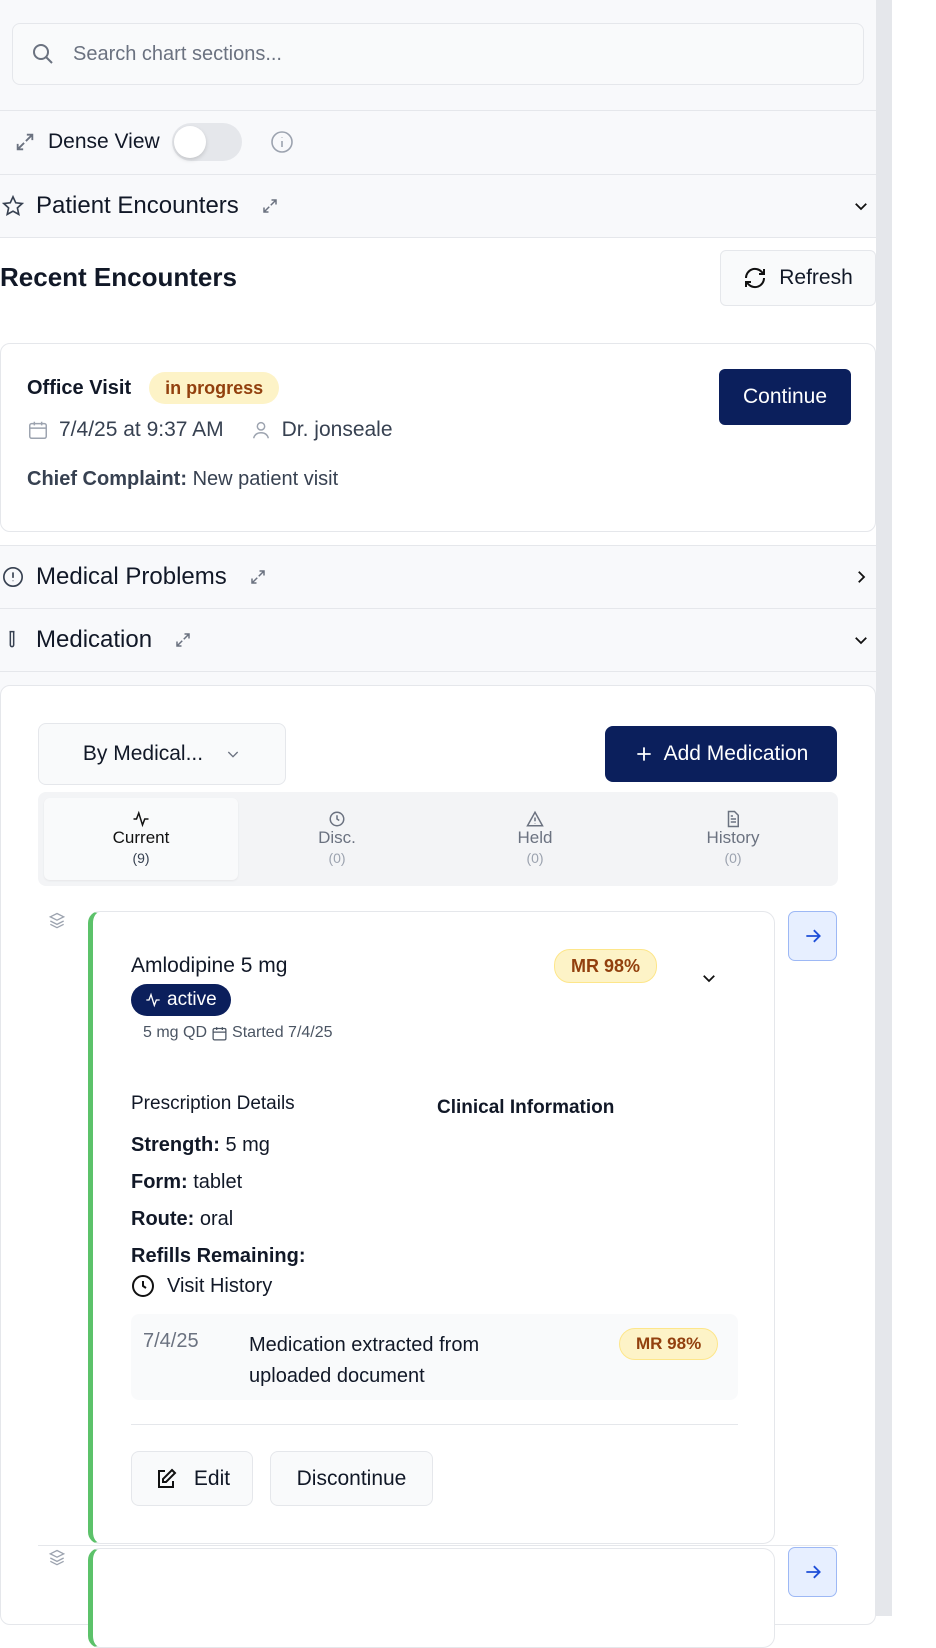  I want to click on section-medication: Medication, so click(438, 640).